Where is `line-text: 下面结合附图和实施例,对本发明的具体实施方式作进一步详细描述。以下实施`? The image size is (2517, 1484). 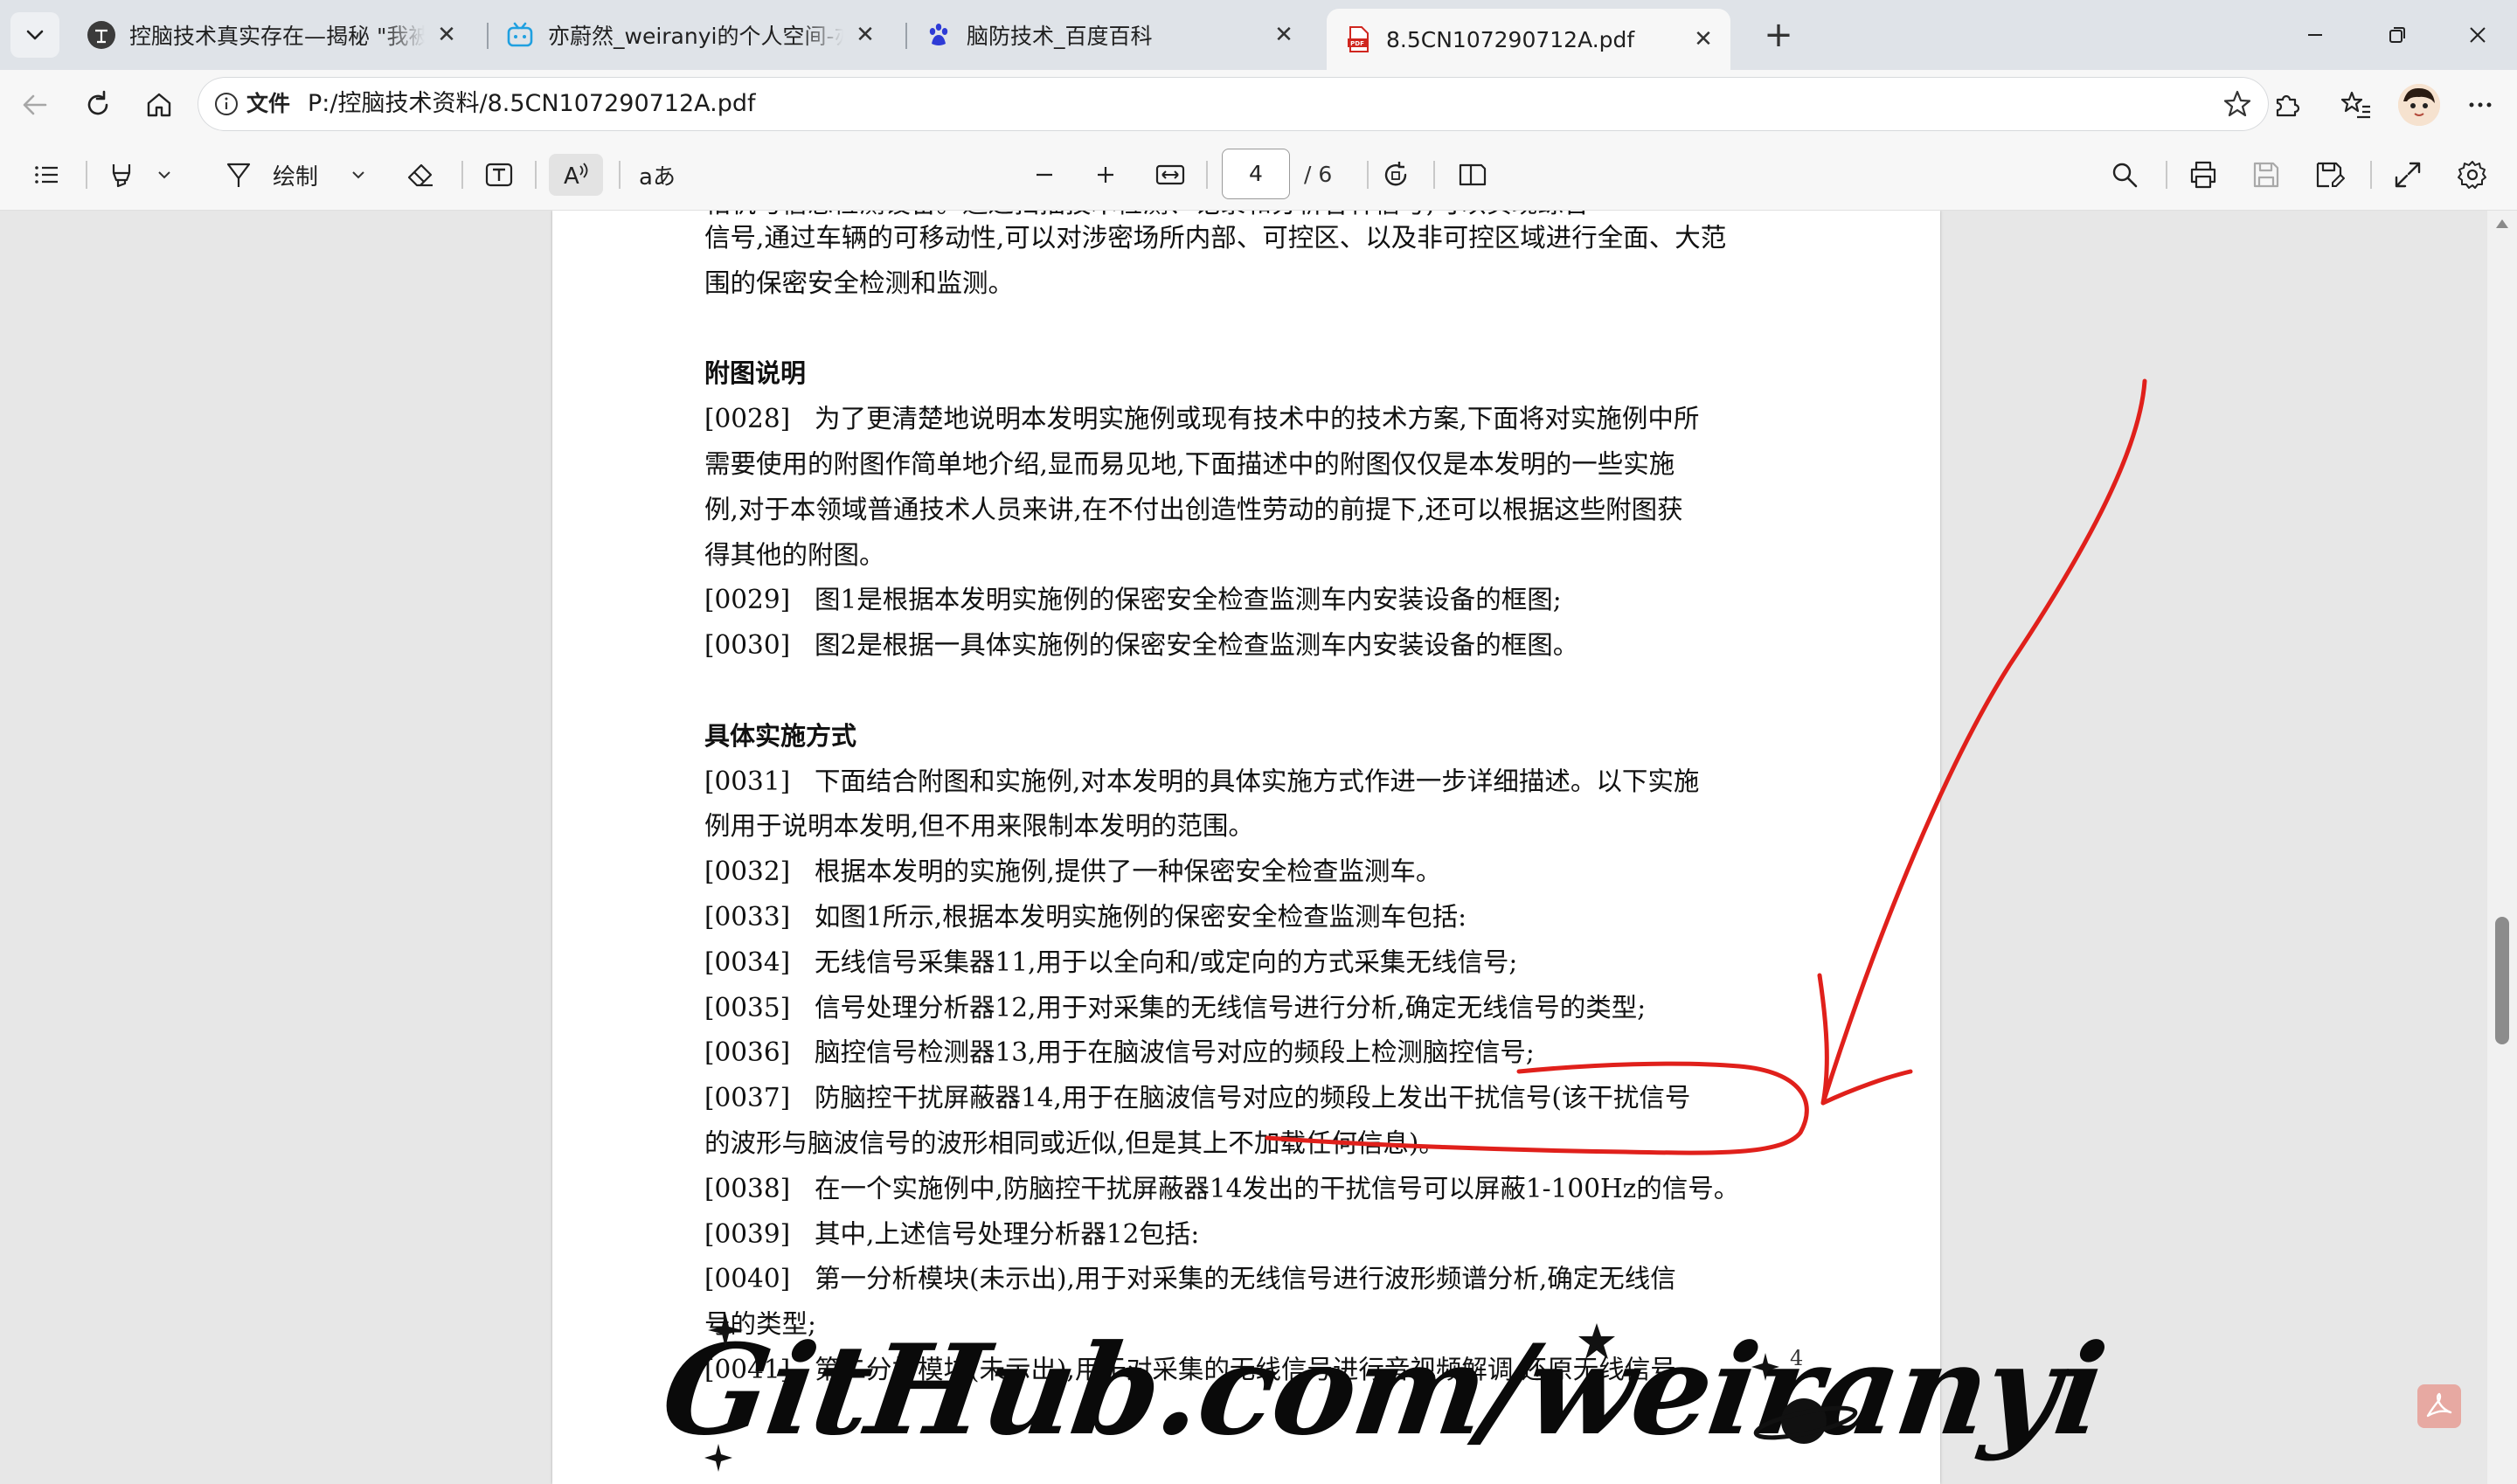
line-text: 下面结合附图和实施例,对本发明的具体实施方式作进一步详细描述。以下实施 is located at coordinates (1257, 781).